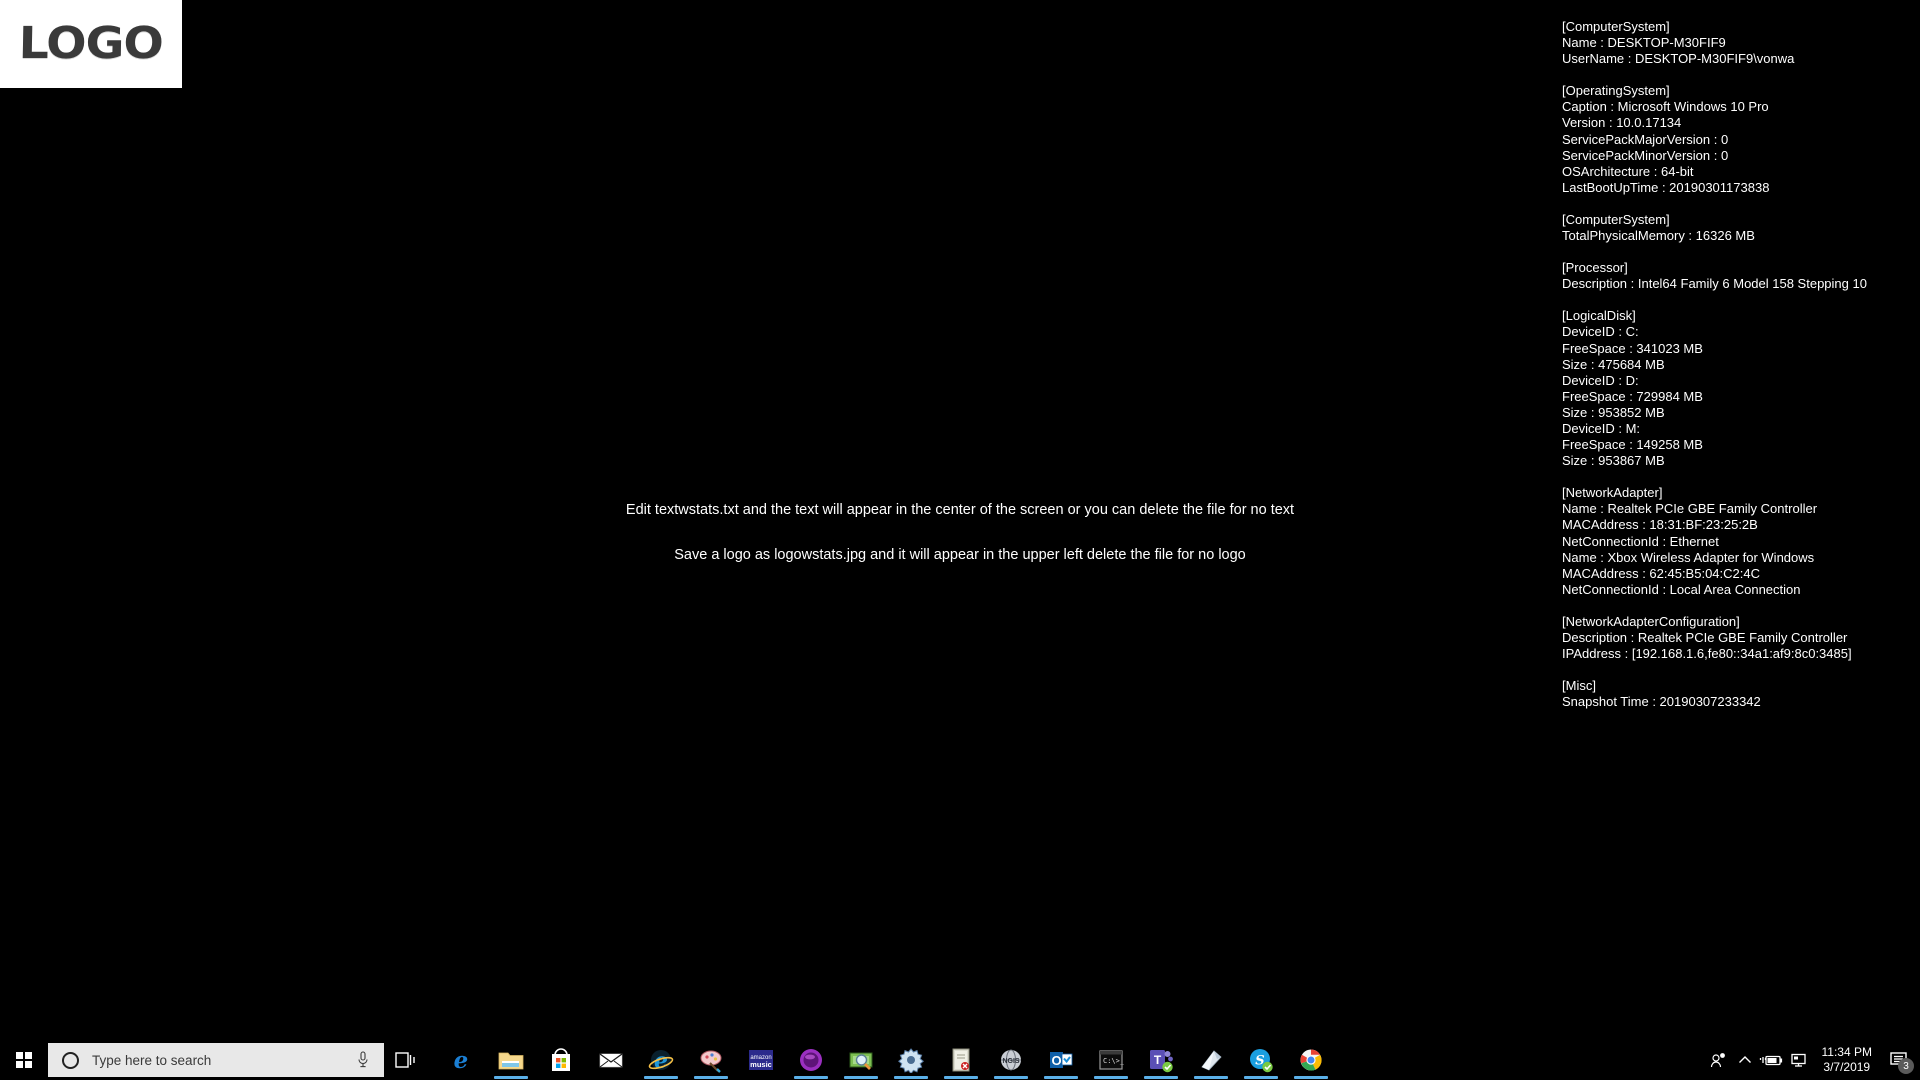  Describe the element at coordinates (1640, 541) in the screenshot. I see `info-row: NetConnectionId : Ethernet` at that location.